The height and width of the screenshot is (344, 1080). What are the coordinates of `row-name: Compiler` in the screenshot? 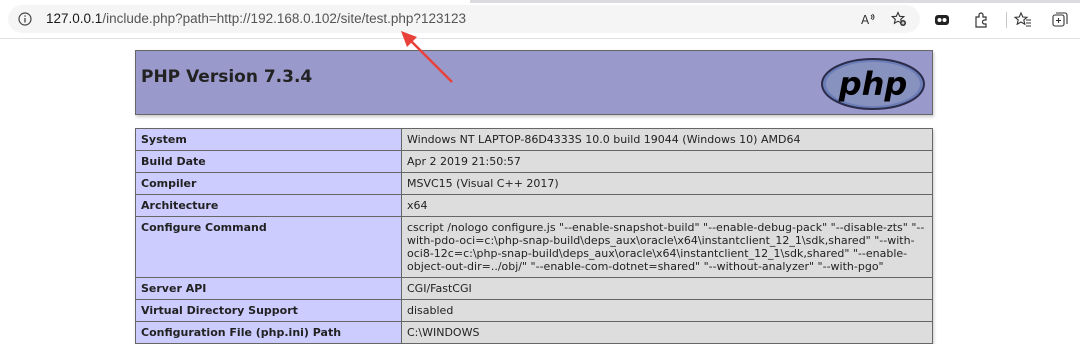 It's located at (268, 183).